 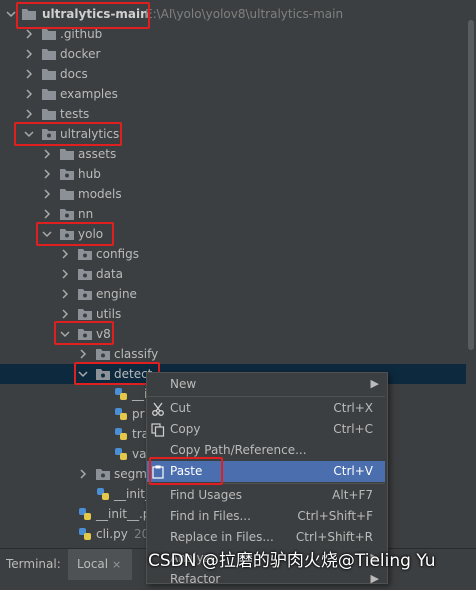 I want to click on tree-row-nn: nn, so click(x=233, y=214).